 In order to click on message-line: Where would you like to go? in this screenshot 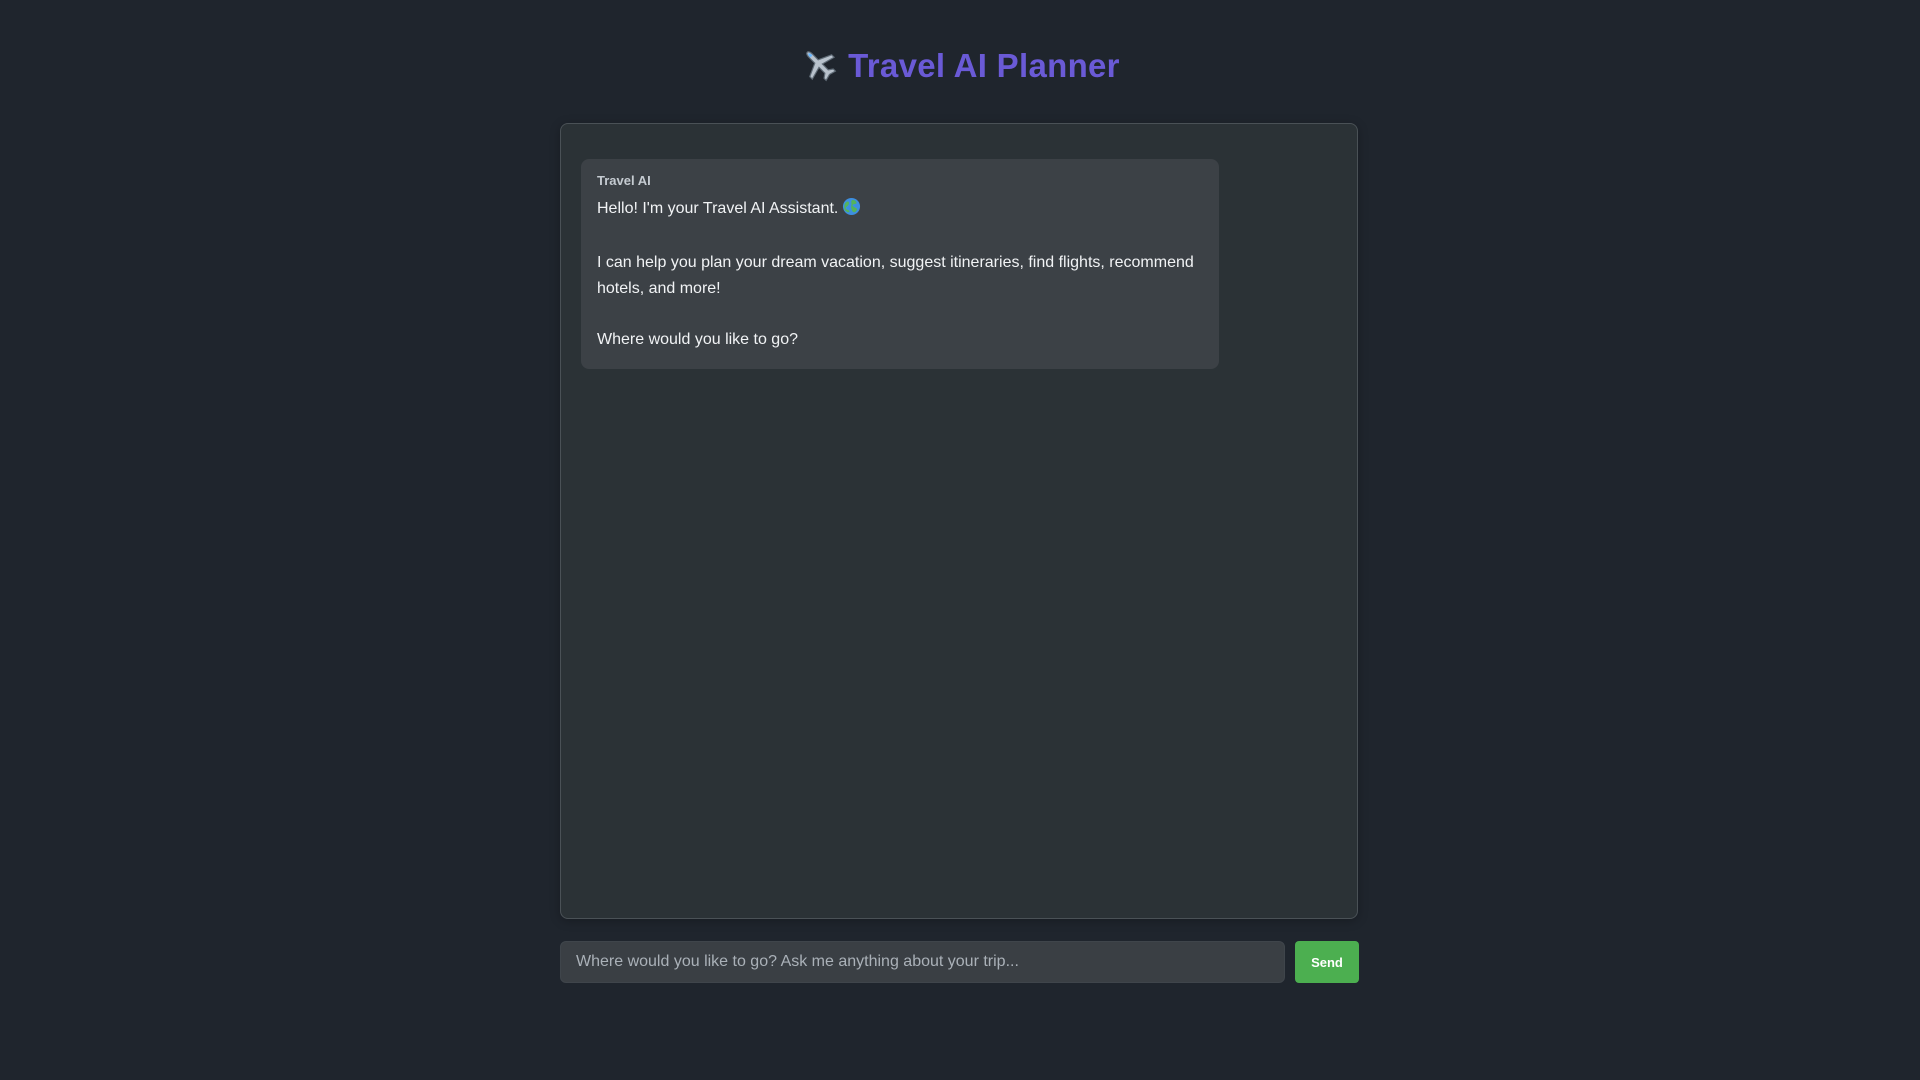, I will do `click(697, 339)`.